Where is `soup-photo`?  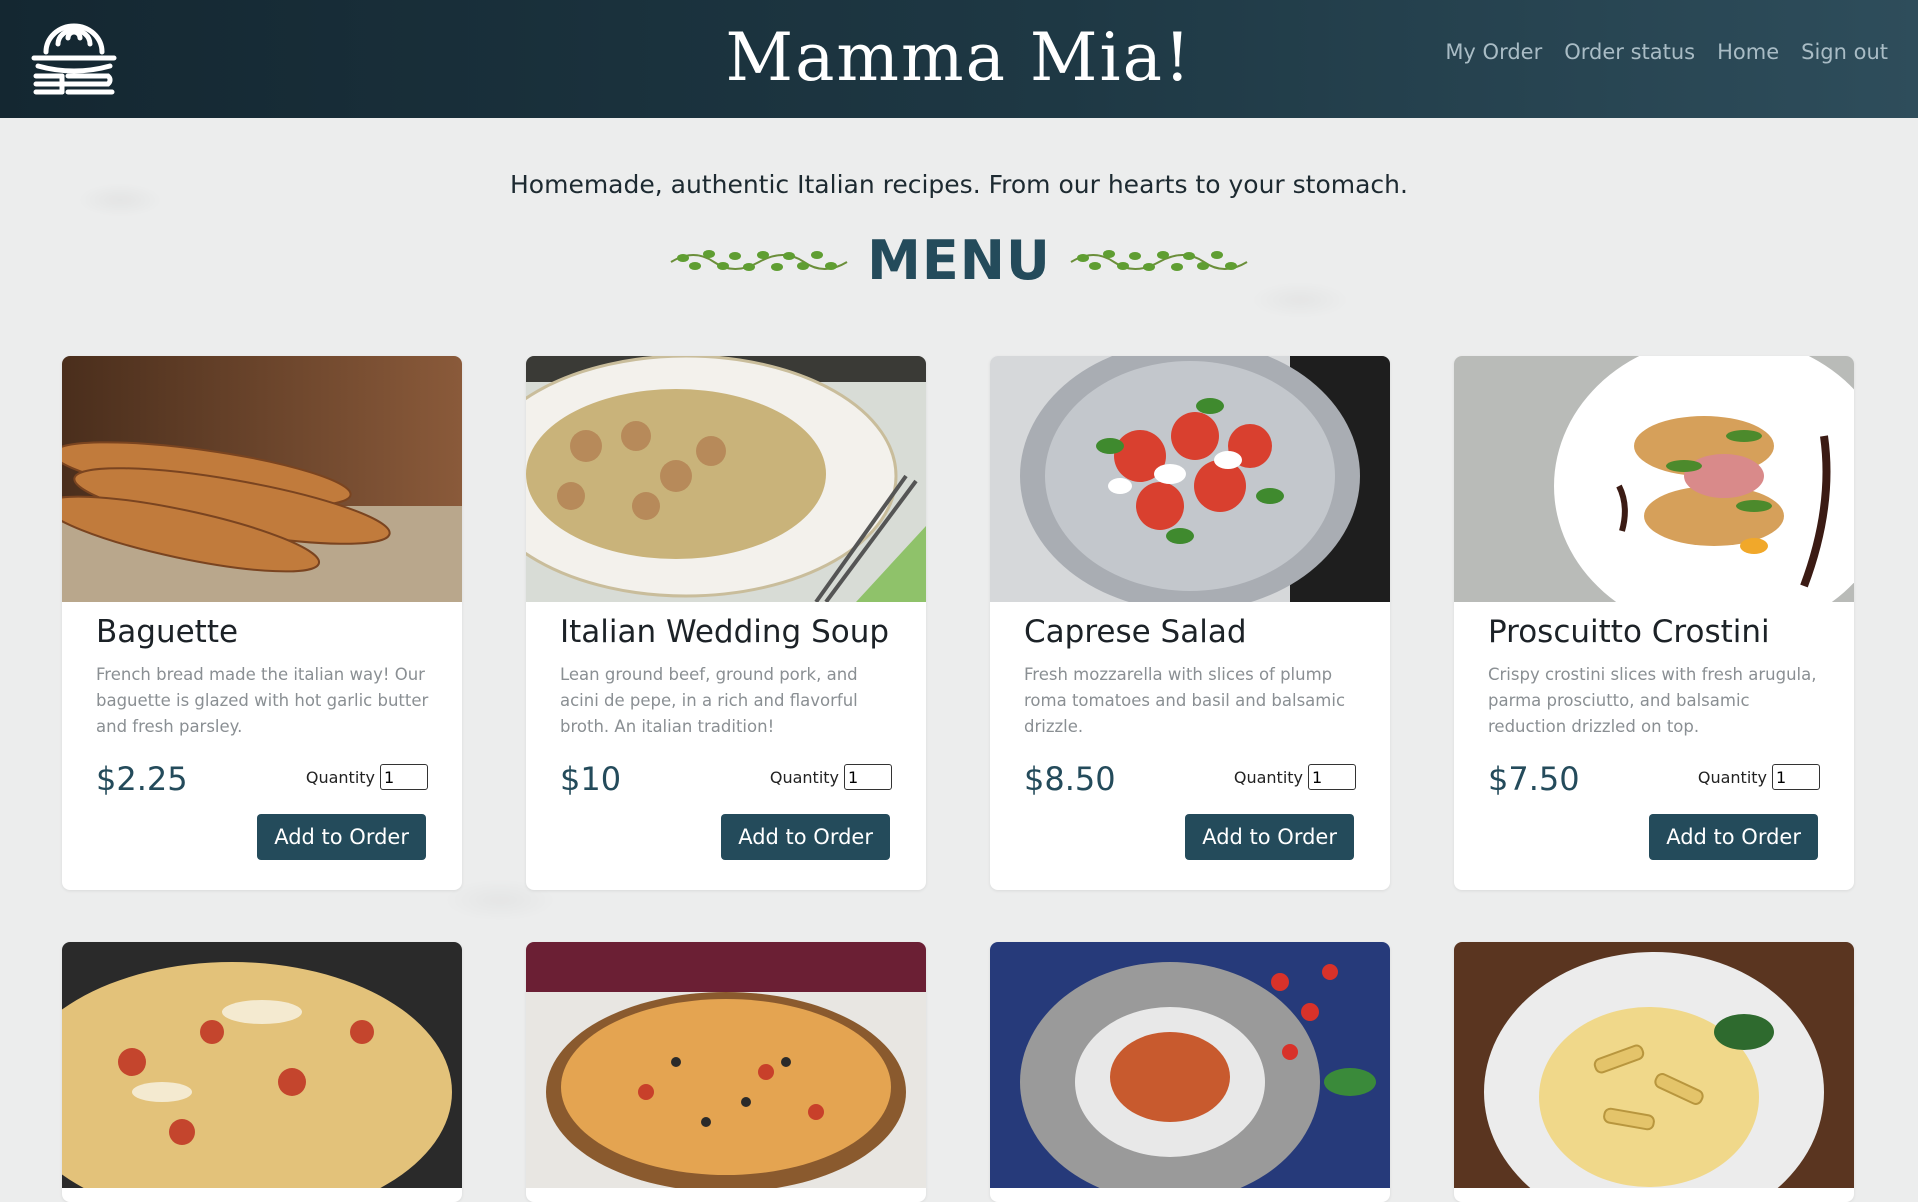
soup-photo is located at coordinates (726, 479).